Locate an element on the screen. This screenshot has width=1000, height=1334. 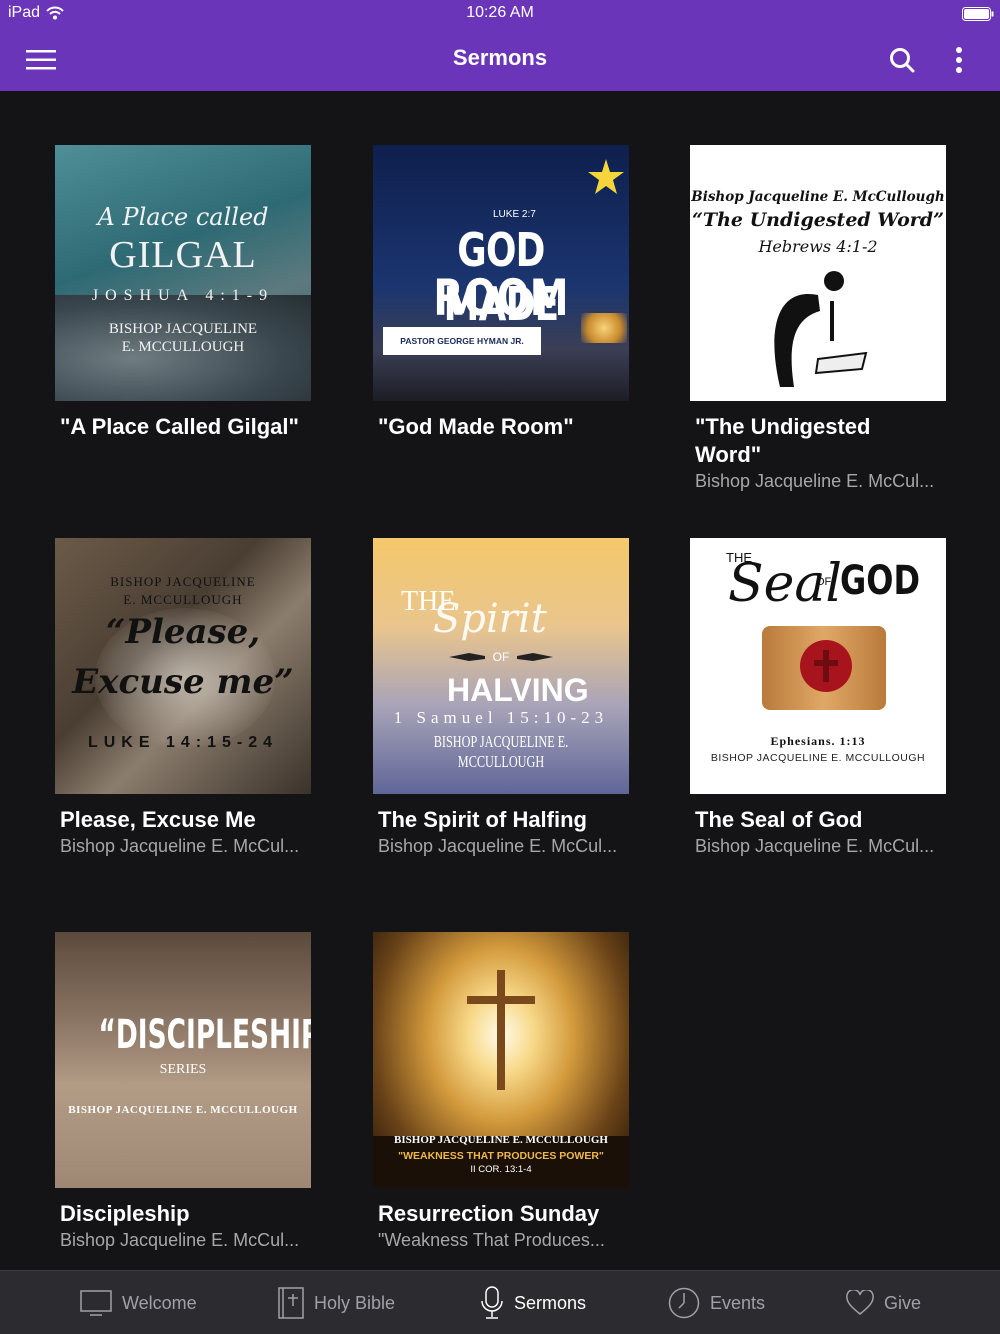
sermon-title: Discipleship is located at coordinates (125, 1213).